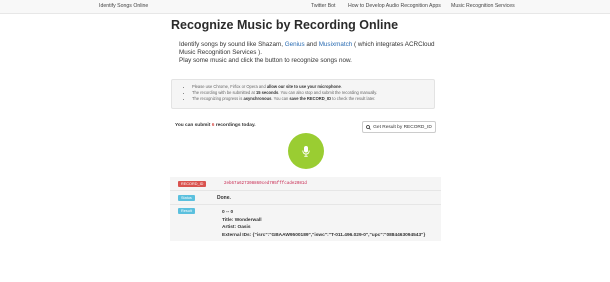  I want to click on nav-link-develop-apps: How to Develop Audio Recognition Apps, so click(394, 6).